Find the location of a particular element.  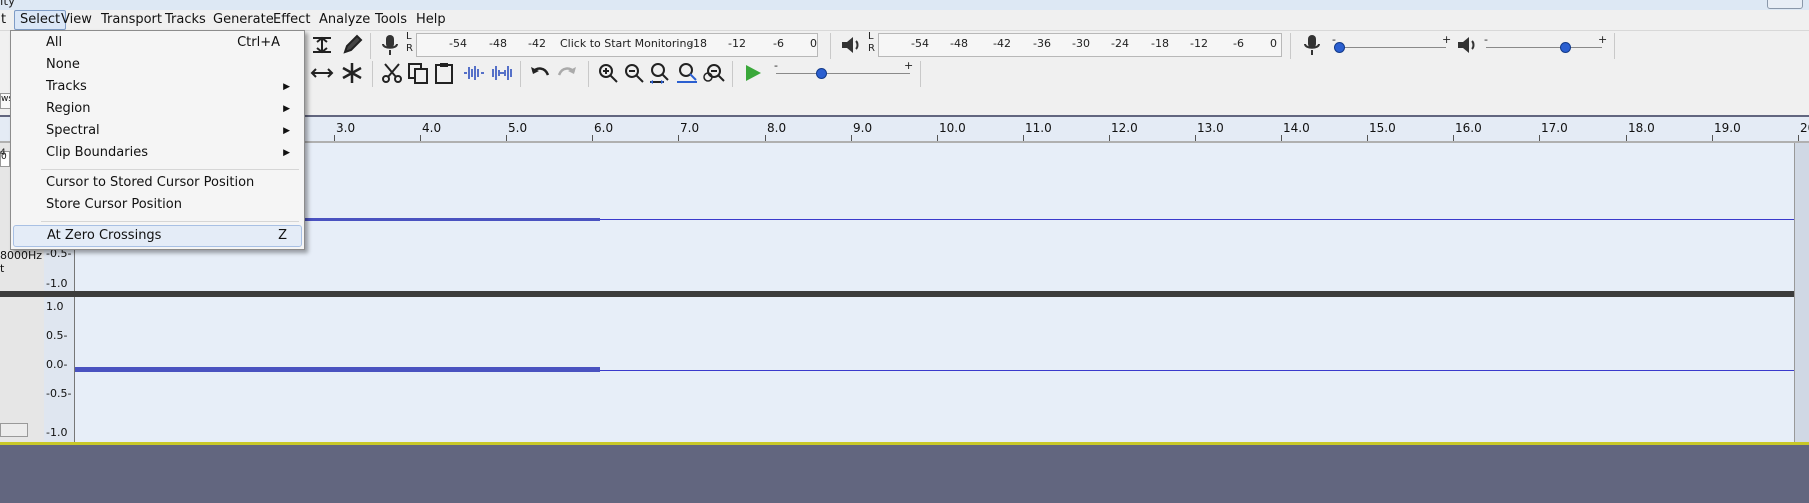

zoom-toggle-icon is located at coordinates (714, 73).